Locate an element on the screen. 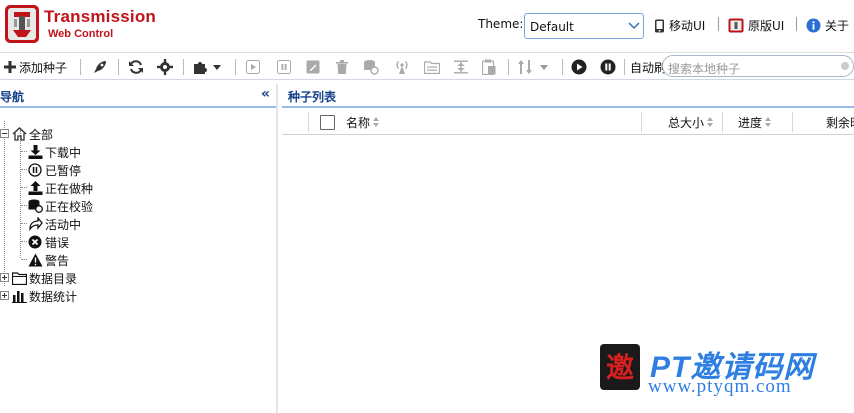 The height and width of the screenshot is (413, 854). nav-item-active: 活动中 is located at coordinates (54, 224).